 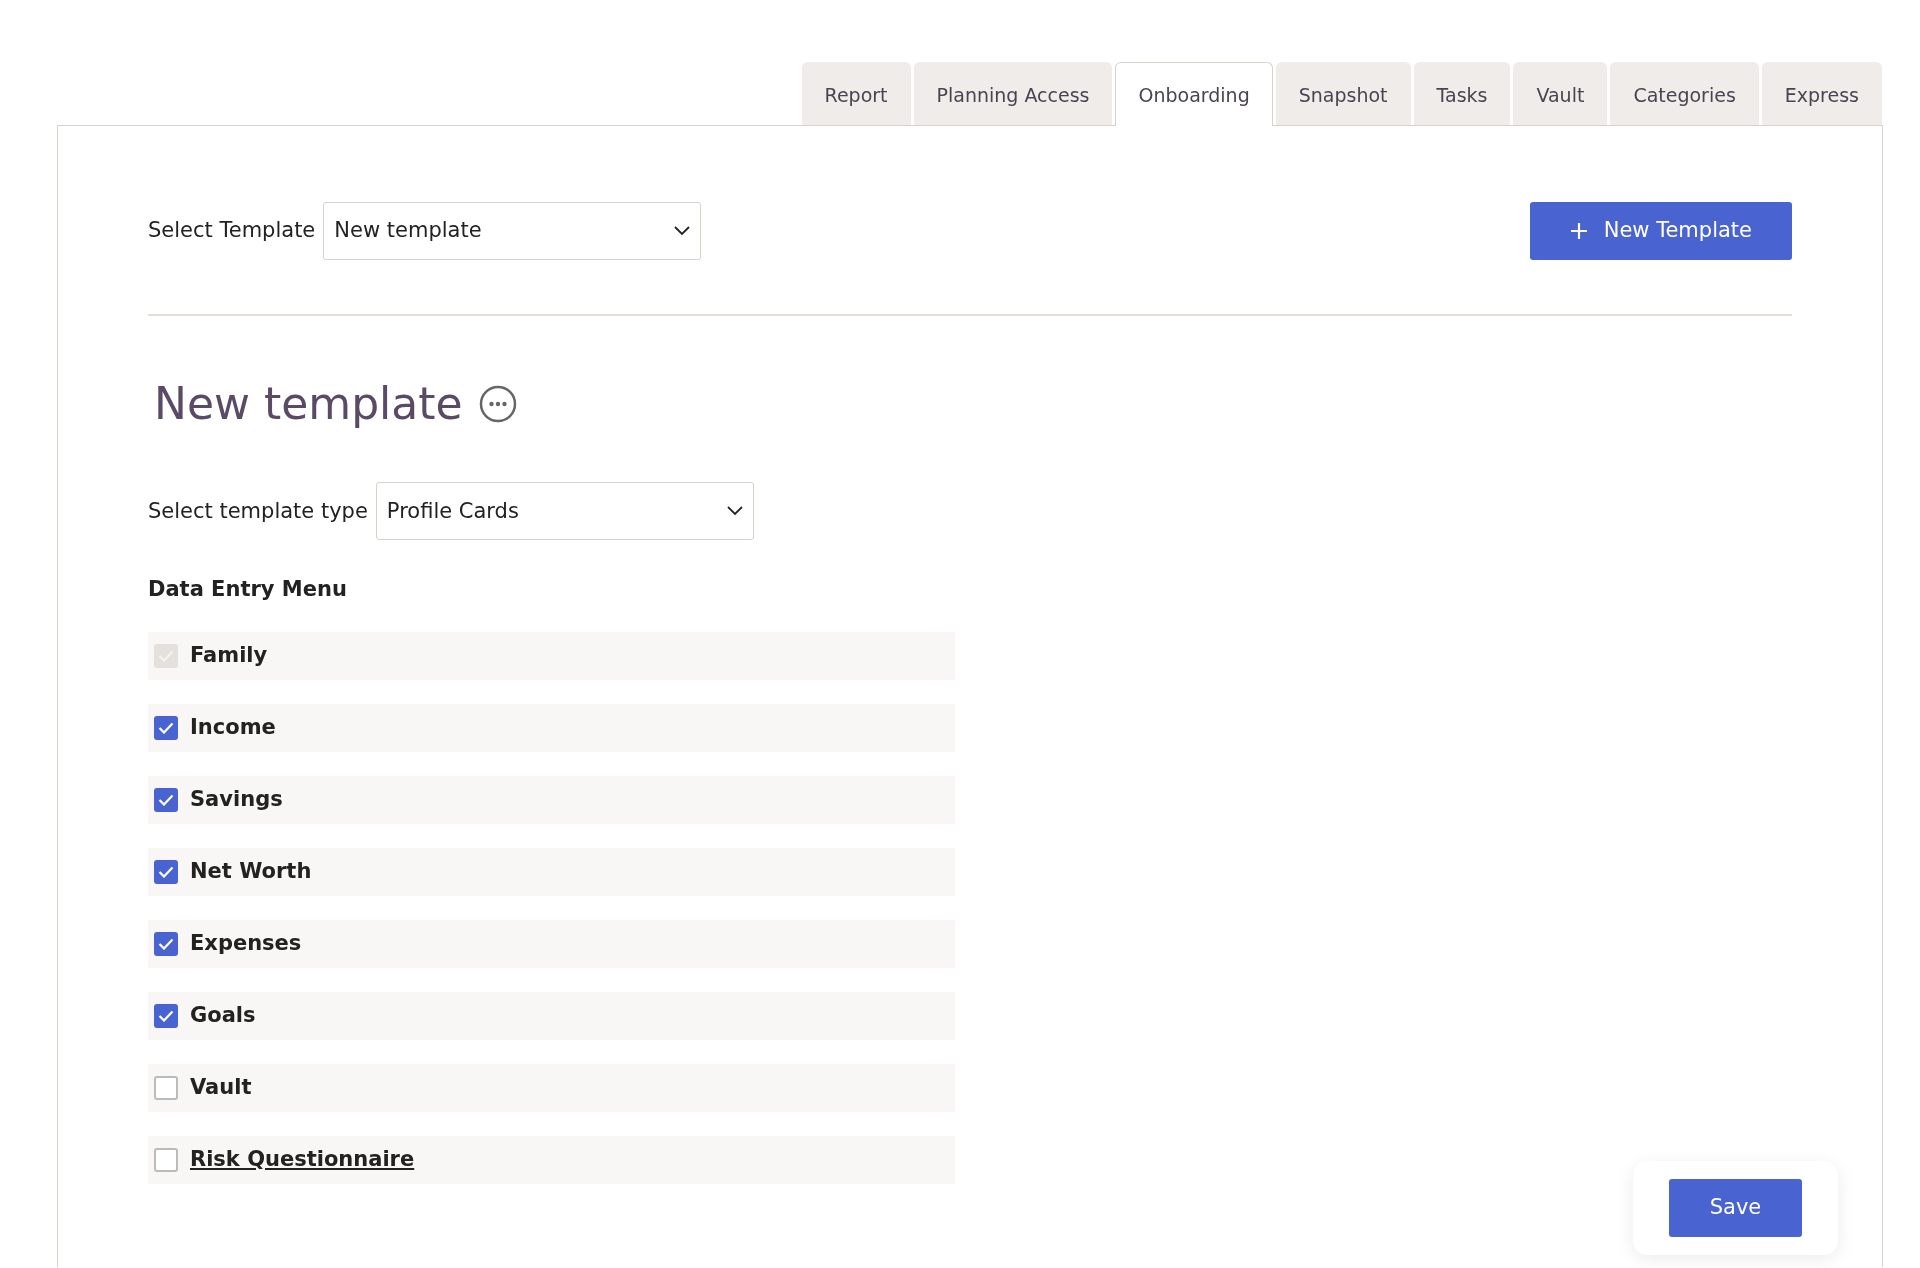 What do you see at coordinates (248, 590) in the screenshot?
I see `section-heading: Data Entry Menu` at bounding box center [248, 590].